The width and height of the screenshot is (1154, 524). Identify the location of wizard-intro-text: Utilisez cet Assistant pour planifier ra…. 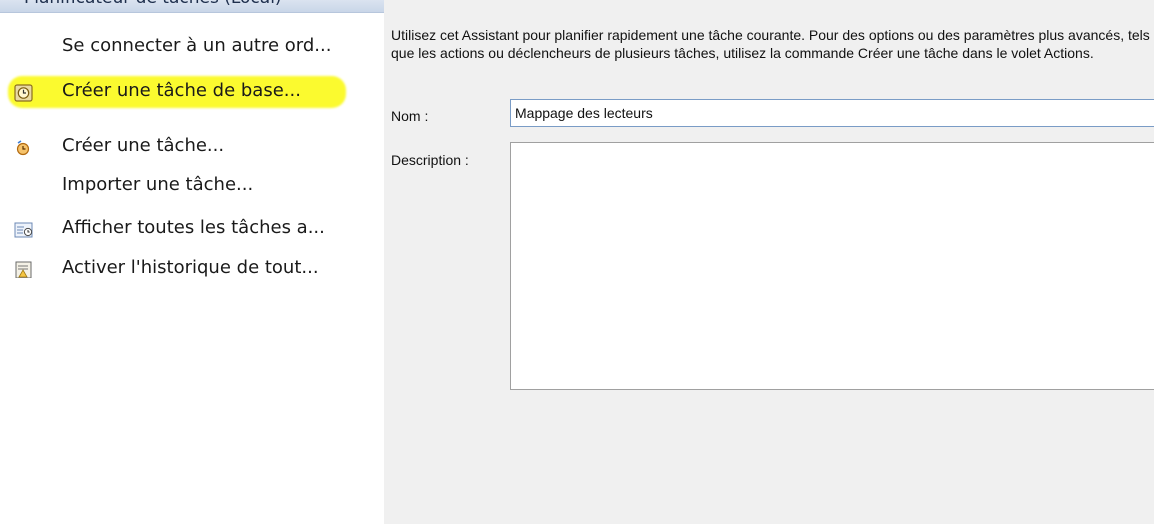
(770, 44).